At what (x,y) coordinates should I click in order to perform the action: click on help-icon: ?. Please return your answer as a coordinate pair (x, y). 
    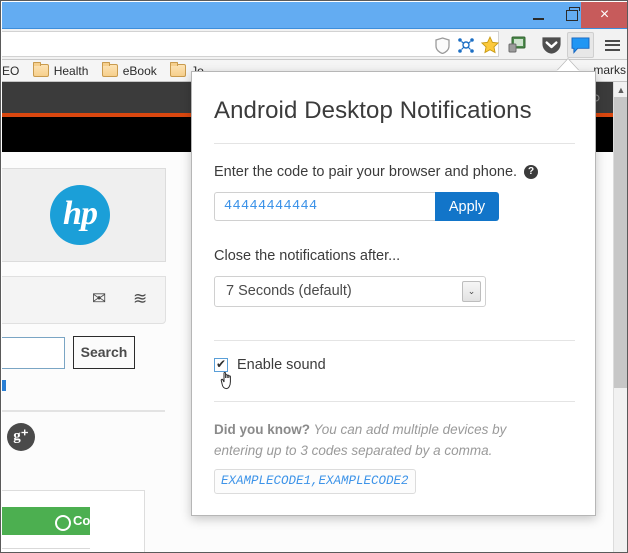
    Looking at the image, I should click on (531, 172).